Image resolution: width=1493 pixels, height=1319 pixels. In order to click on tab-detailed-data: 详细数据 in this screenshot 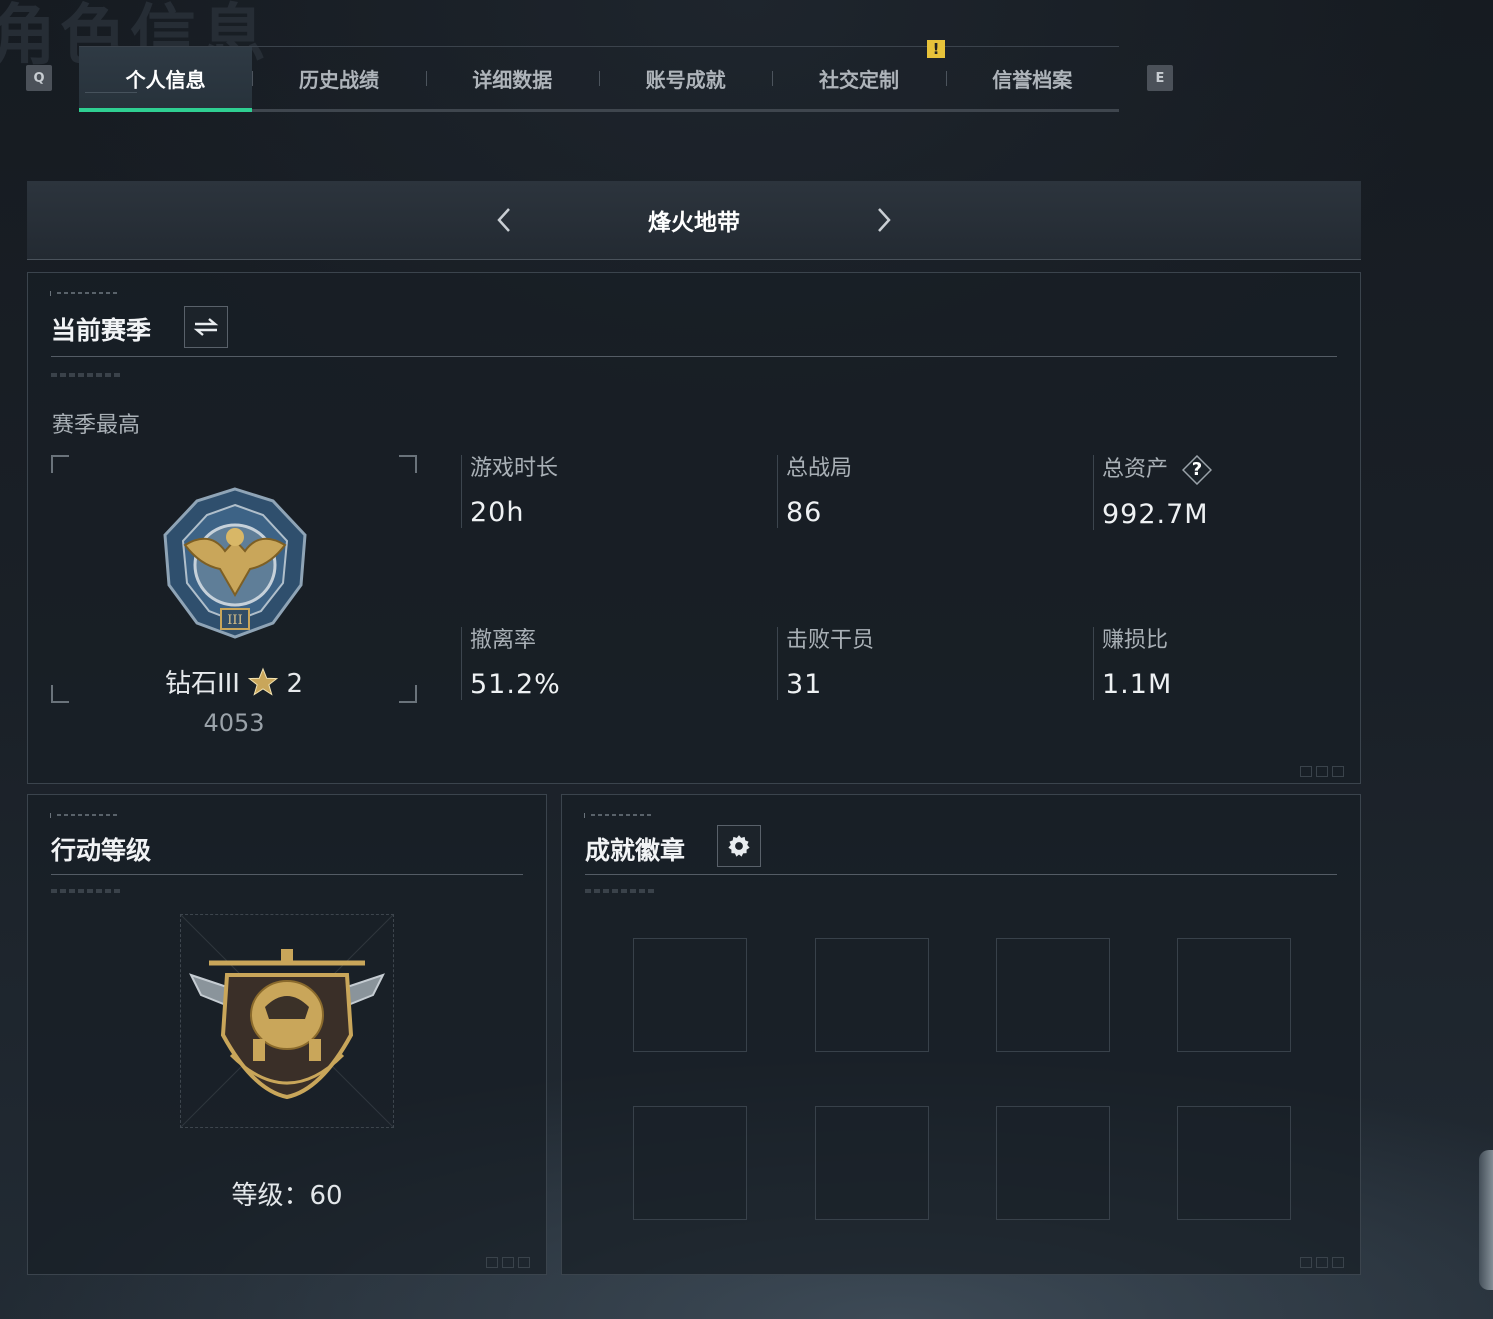, I will do `click(512, 78)`.